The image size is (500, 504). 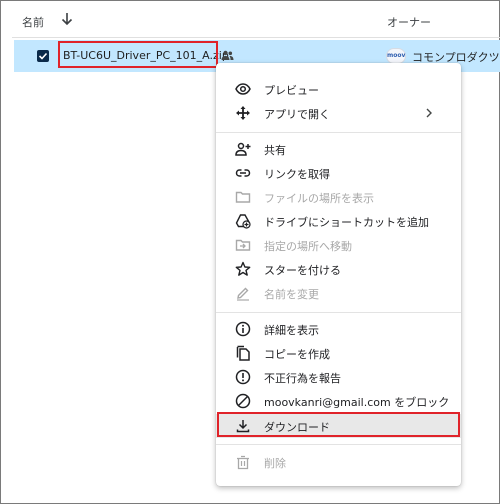 What do you see at coordinates (243, 401) in the screenshot?
I see `block-icon` at bounding box center [243, 401].